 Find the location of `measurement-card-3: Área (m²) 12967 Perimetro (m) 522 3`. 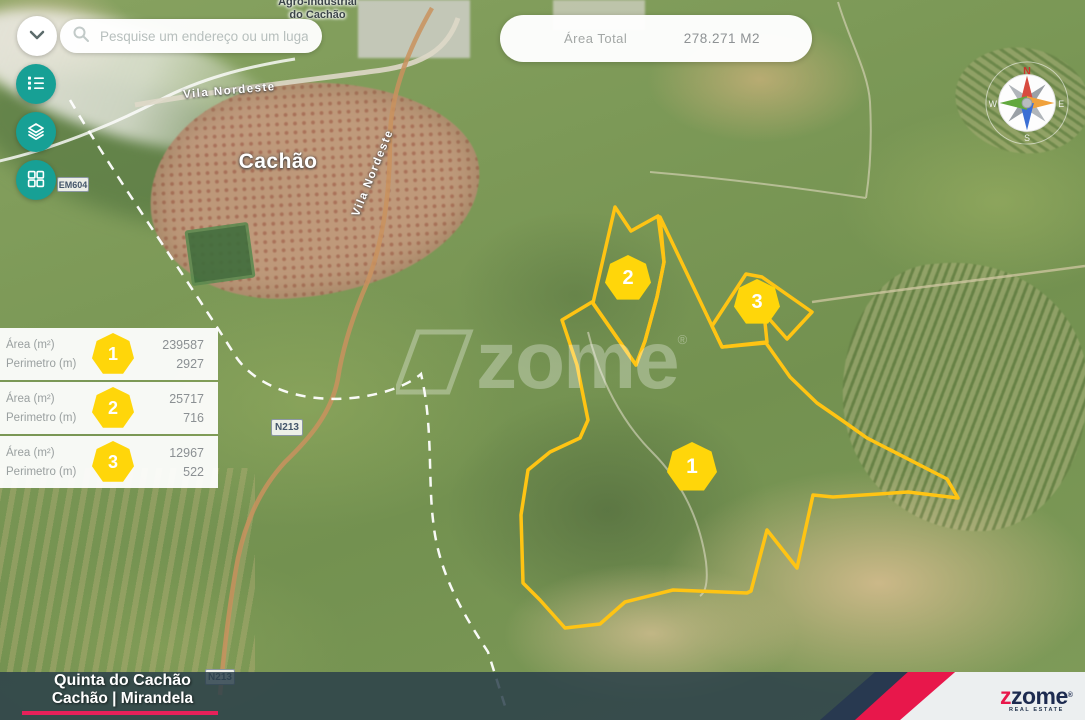

measurement-card-3: Área (m²) 12967 Perimetro (m) 522 3 is located at coordinates (109, 462).